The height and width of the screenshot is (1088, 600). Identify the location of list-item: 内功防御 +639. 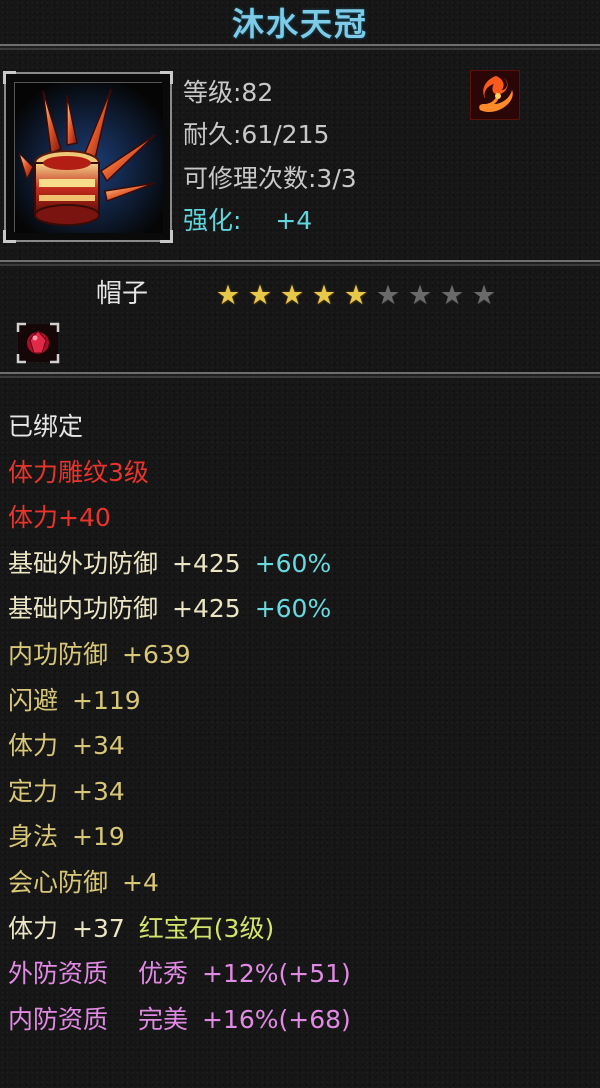
(179, 655).